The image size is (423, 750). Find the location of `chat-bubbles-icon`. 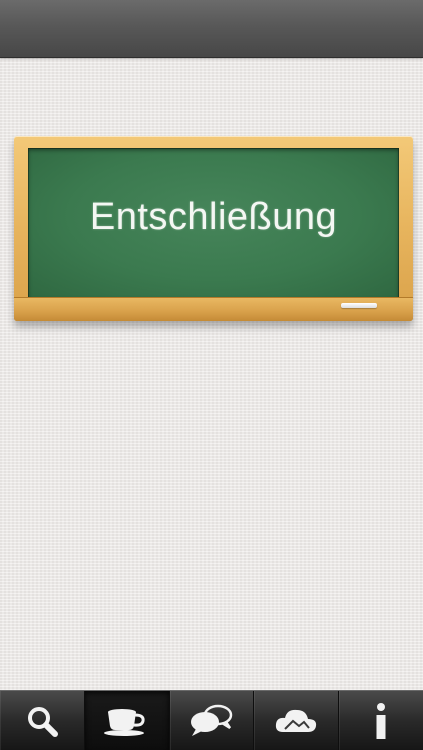

chat-bubbles-icon is located at coordinates (212, 720).